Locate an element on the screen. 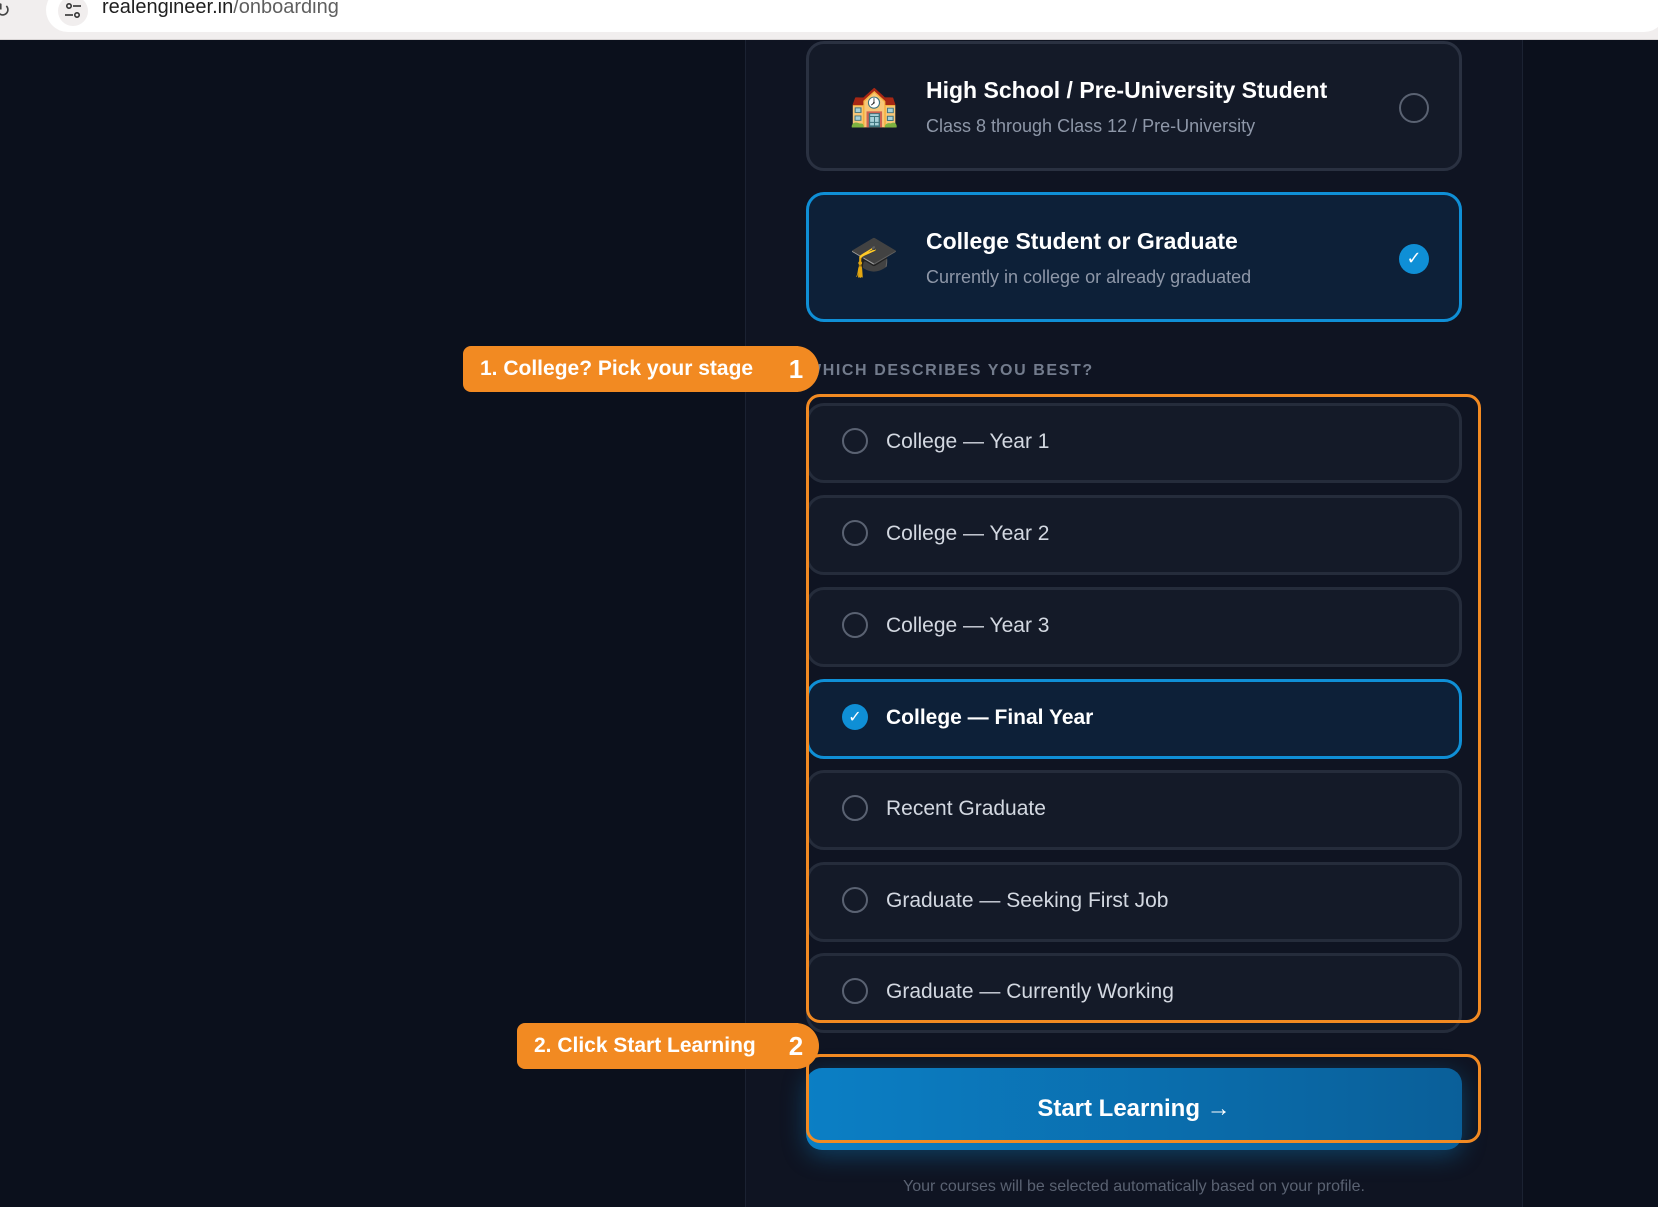  stage-option-label: Recent Graduate is located at coordinates (966, 808).